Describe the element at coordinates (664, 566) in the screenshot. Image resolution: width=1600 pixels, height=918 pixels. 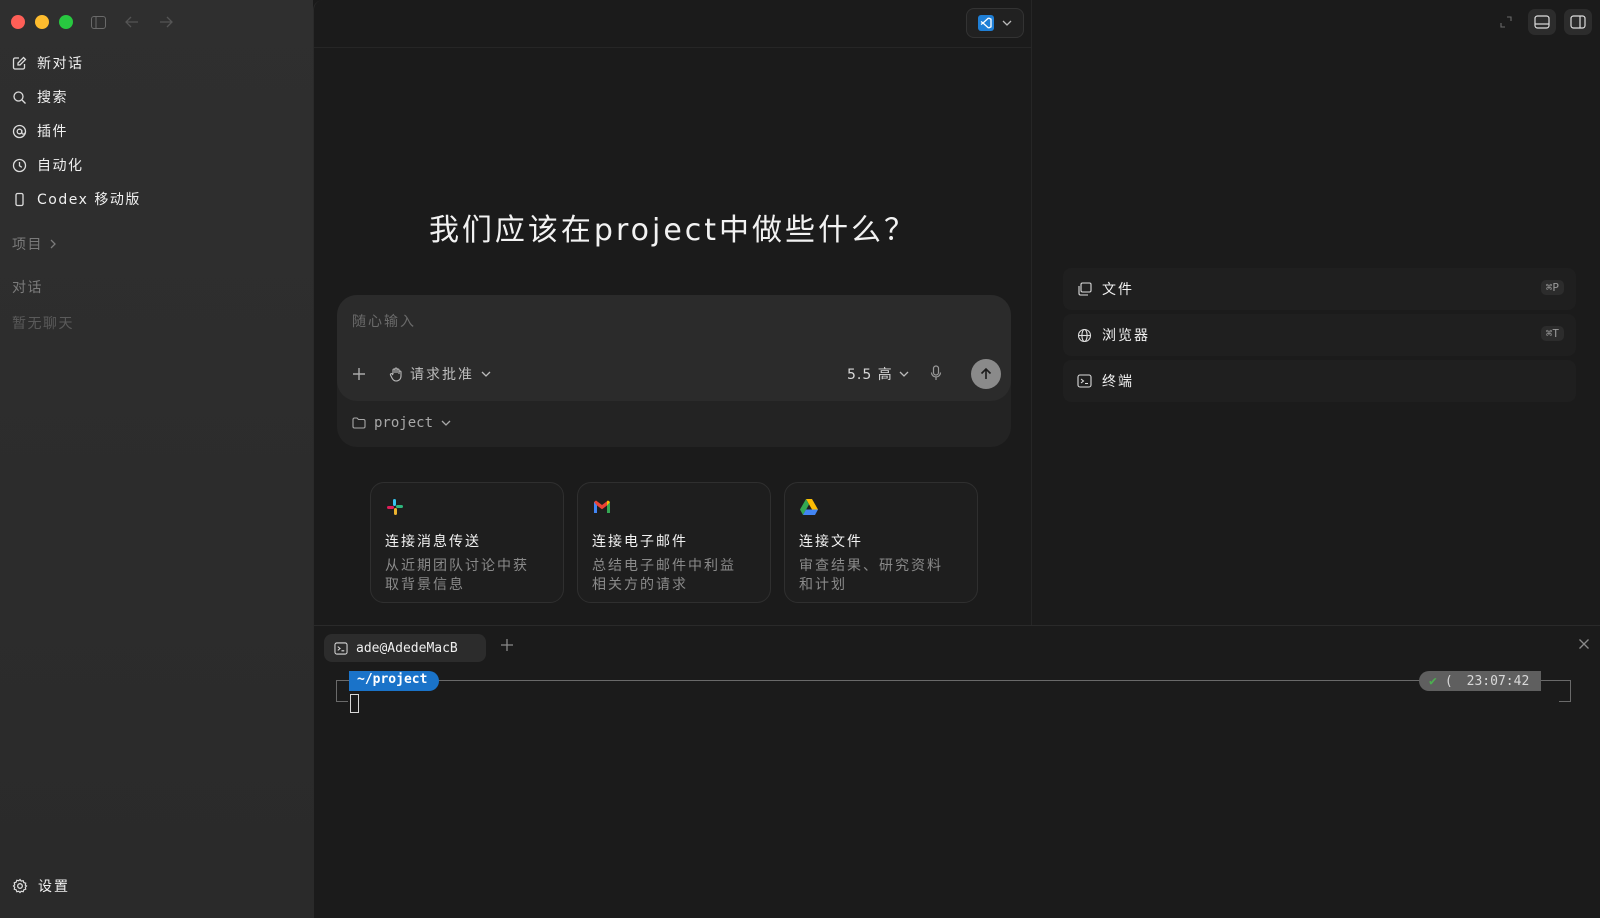
I see `card-desc-line: 总结电子邮件中利益` at that location.